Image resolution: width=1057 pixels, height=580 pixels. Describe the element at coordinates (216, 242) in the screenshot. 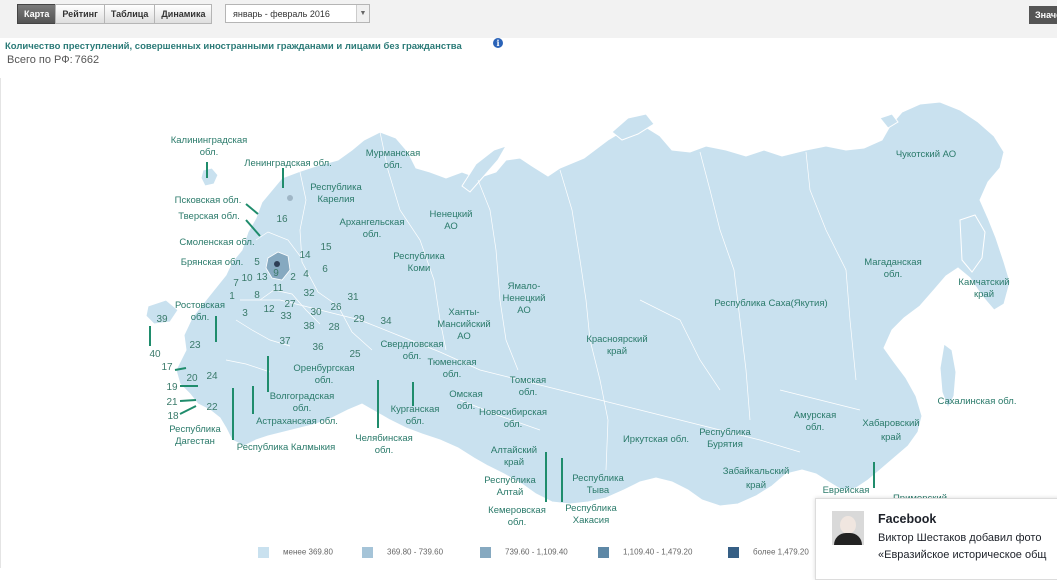

I see `label-smolensk: Смоленская обл.` at that location.